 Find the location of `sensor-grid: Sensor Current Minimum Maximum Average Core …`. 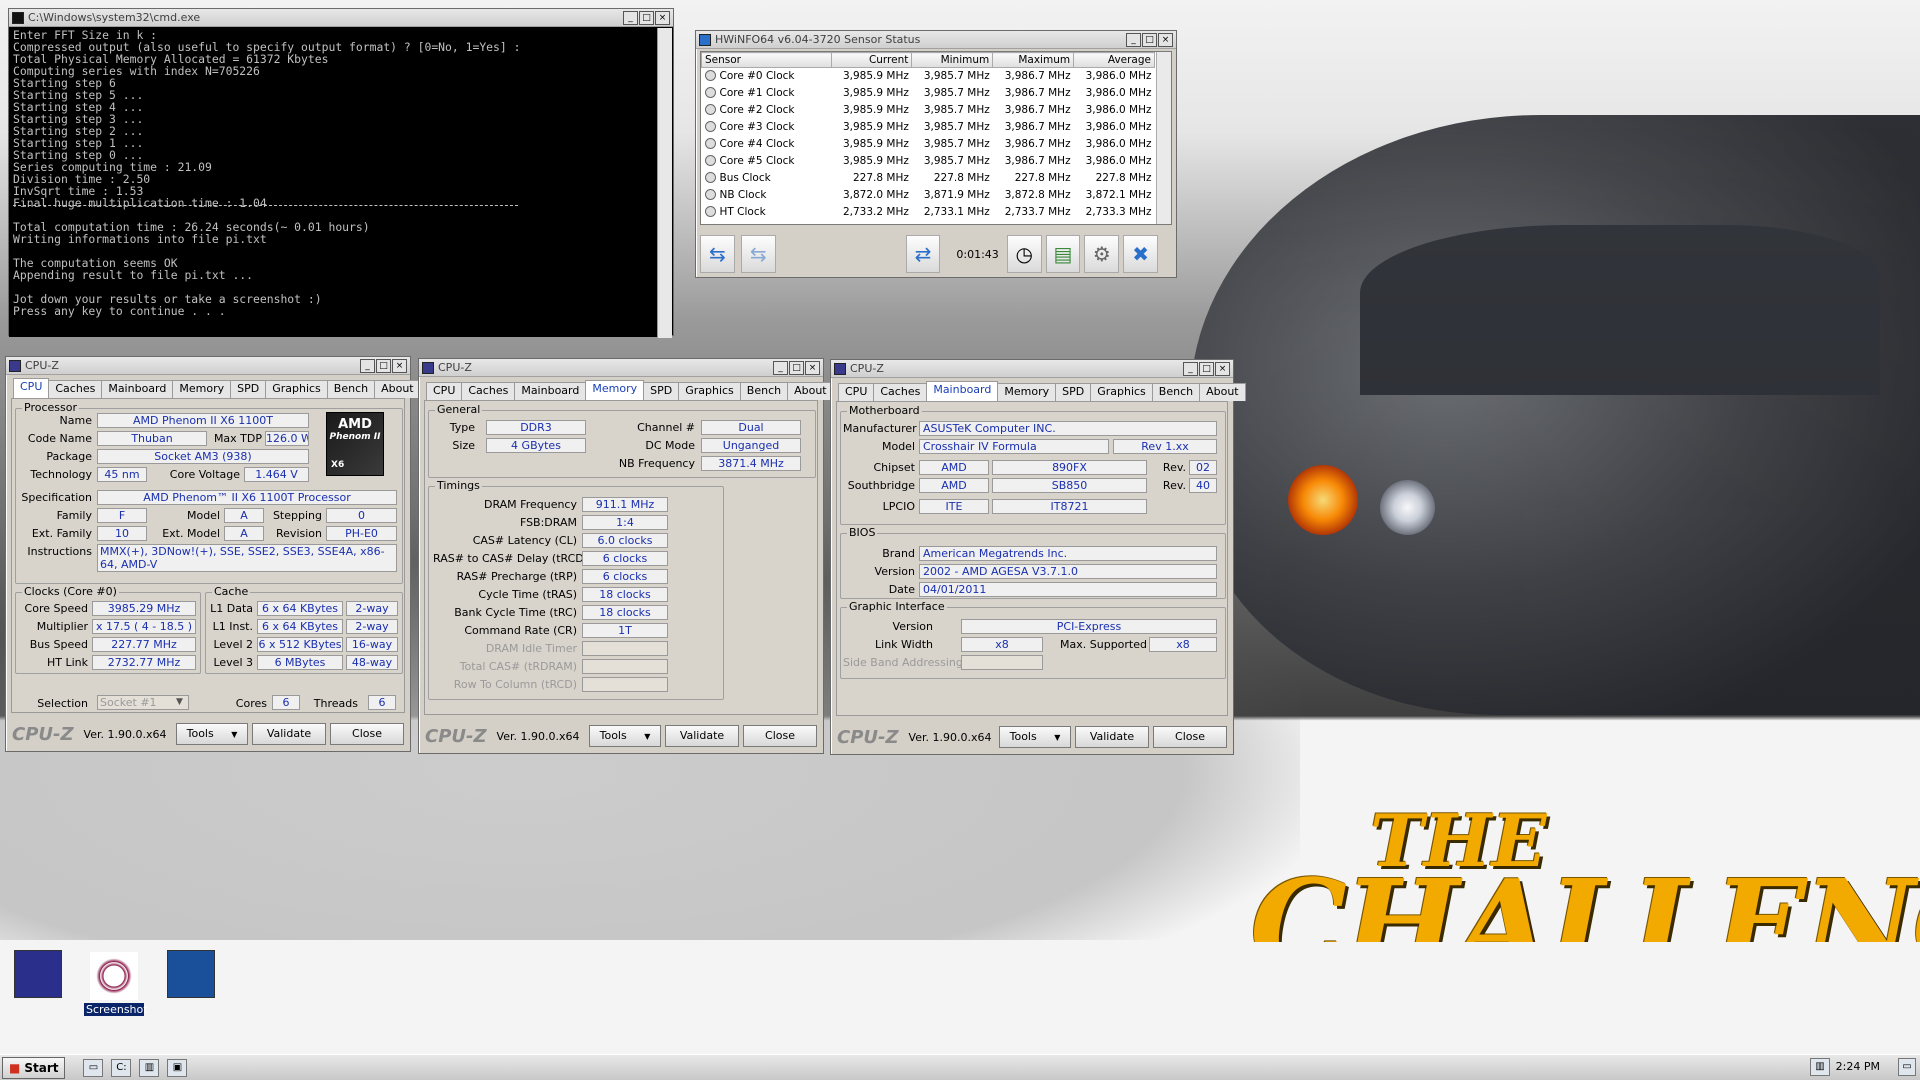

sensor-grid: Sensor Current Minimum Maximum Average Core … is located at coordinates (936, 138).